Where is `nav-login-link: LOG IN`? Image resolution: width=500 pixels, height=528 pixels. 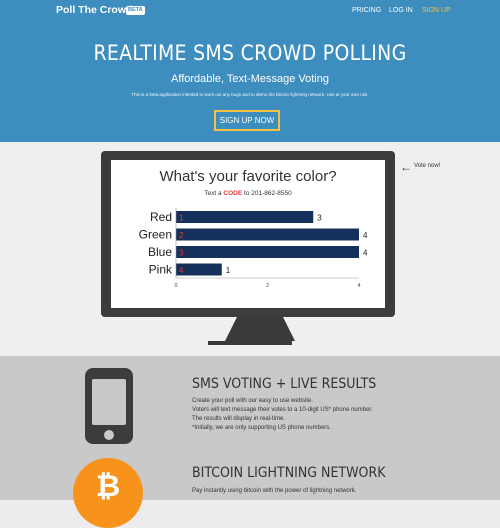 nav-login-link: LOG IN is located at coordinates (401, 10).